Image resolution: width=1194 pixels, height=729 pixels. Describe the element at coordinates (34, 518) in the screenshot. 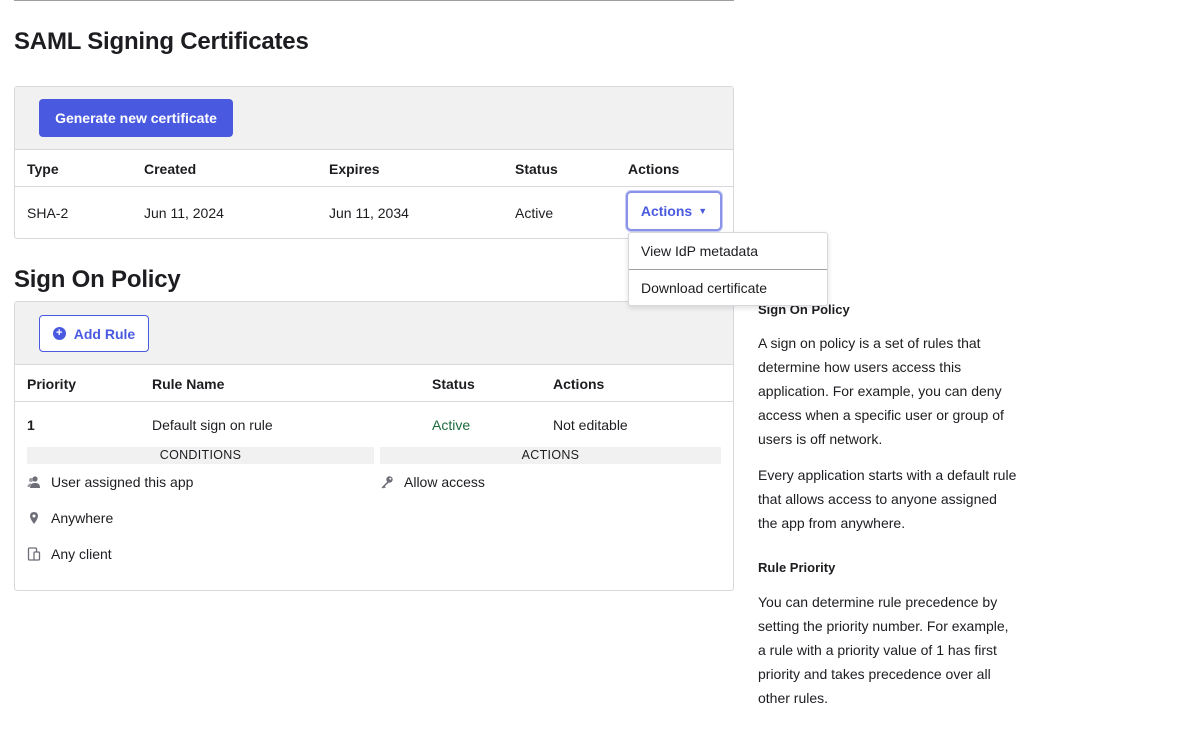

I see `location-pin-icon` at that location.